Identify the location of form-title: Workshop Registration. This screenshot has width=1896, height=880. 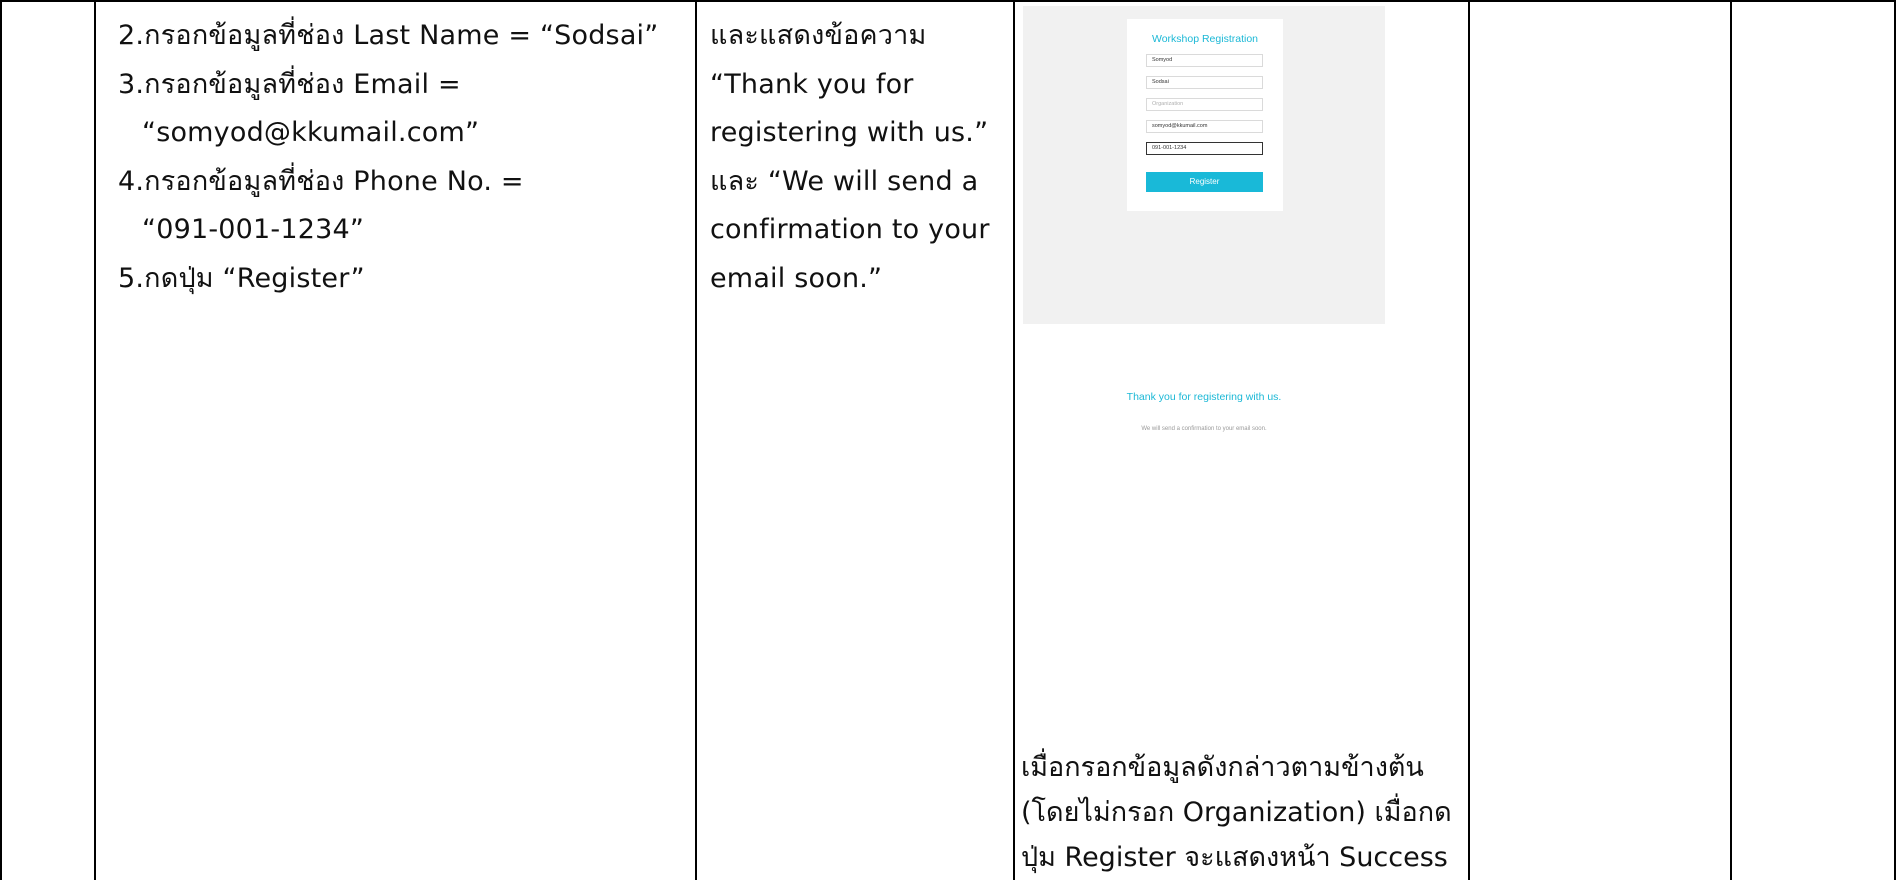
(1205, 39).